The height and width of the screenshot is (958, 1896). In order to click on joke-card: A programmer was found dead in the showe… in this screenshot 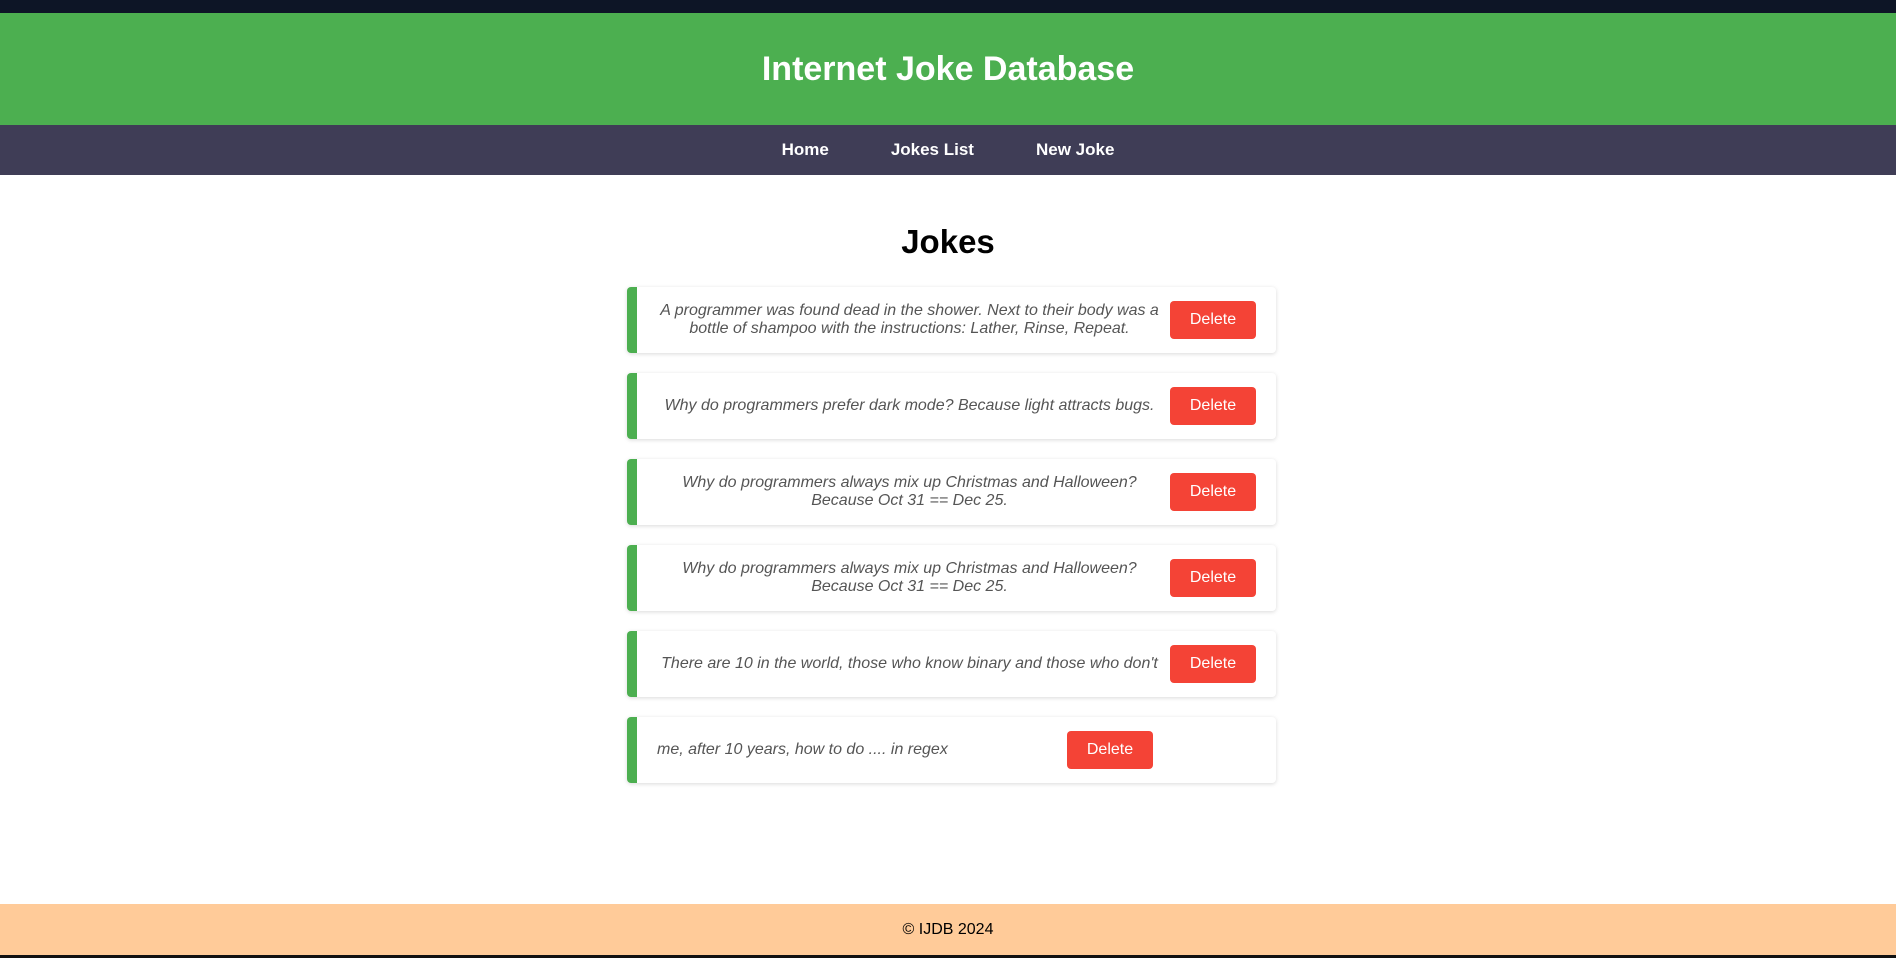, I will do `click(951, 320)`.